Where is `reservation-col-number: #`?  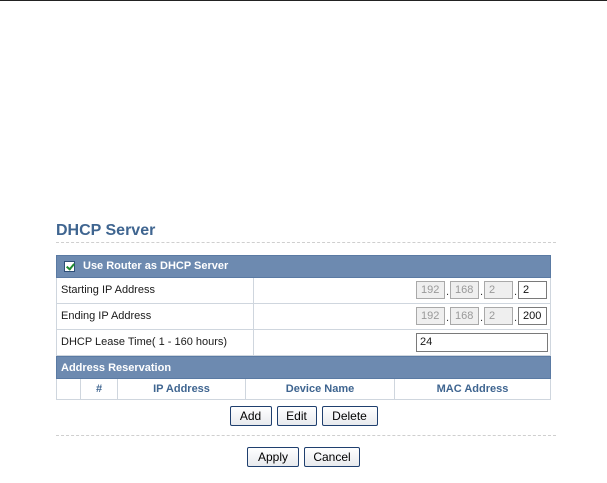
reservation-col-number: # is located at coordinates (99, 389).